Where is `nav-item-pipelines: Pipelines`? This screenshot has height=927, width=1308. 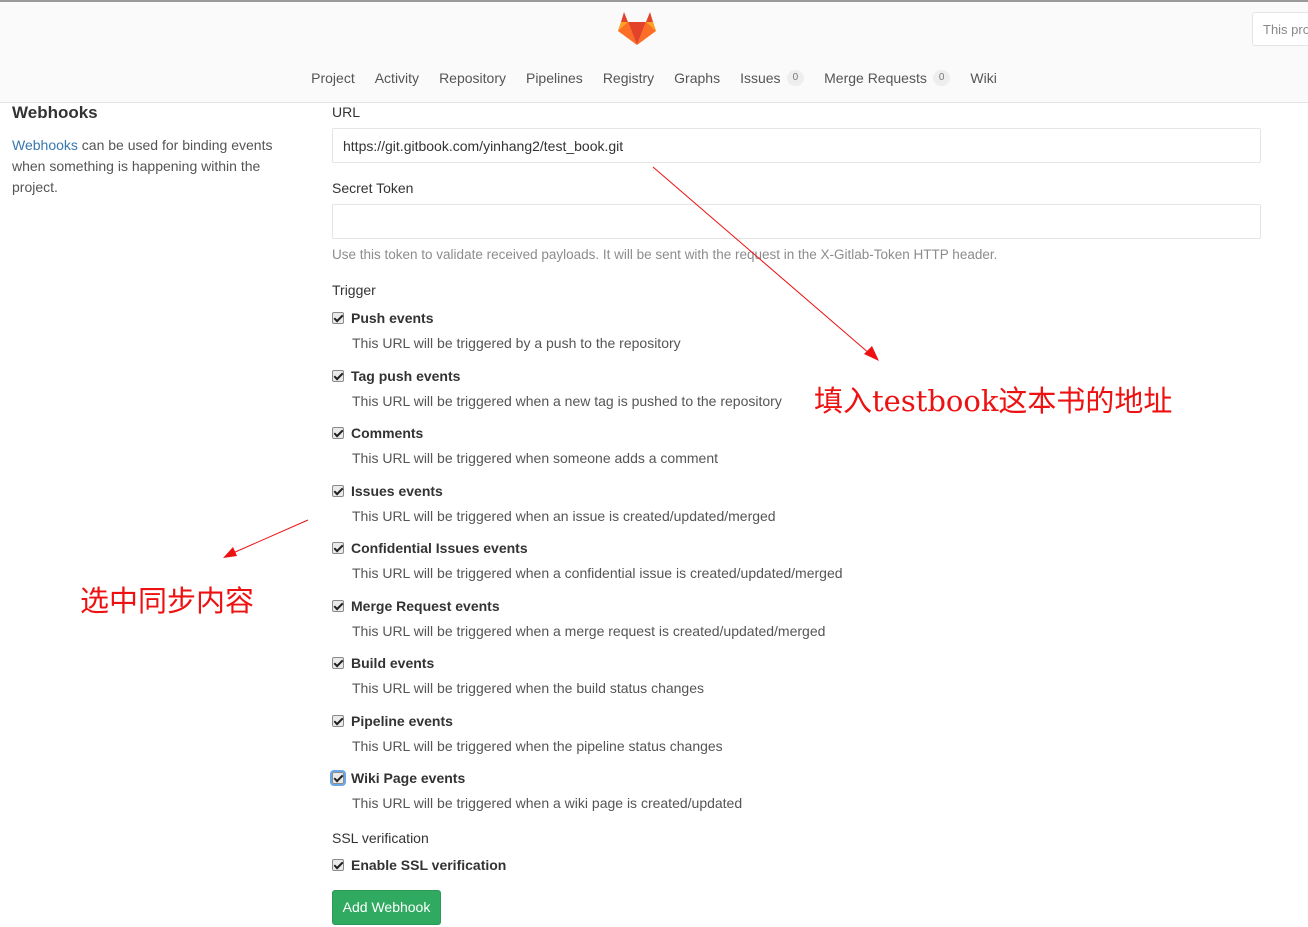 nav-item-pipelines: Pipelines is located at coordinates (554, 78).